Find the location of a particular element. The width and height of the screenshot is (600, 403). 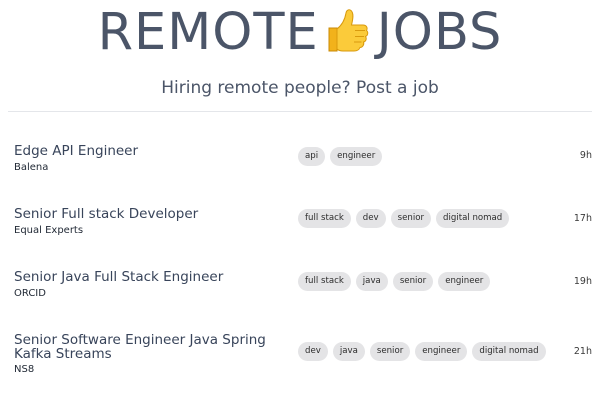

job-title: Edge API Engineer is located at coordinates (159, 151).